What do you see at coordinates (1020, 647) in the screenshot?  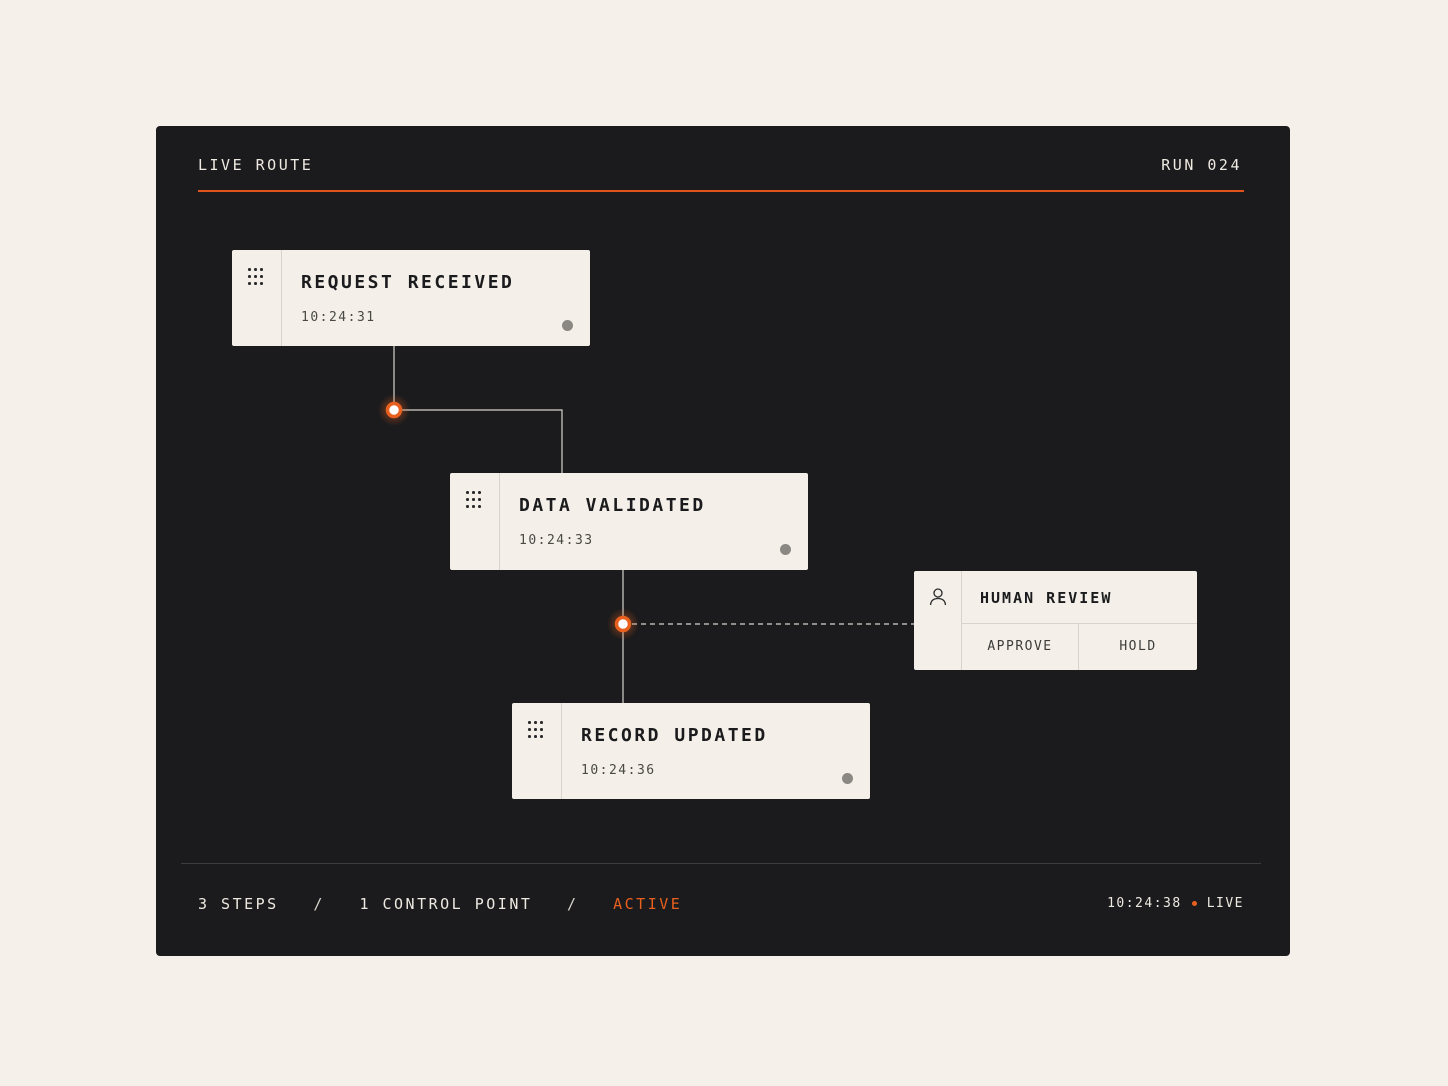 I see `approve-button: APPROVE` at bounding box center [1020, 647].